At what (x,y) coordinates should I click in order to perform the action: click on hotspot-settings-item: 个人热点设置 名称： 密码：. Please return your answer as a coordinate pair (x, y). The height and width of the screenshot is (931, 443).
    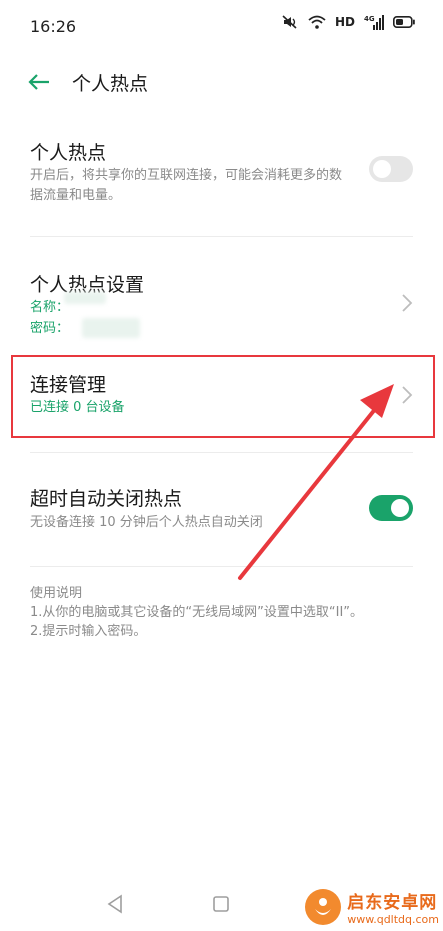
    Looking at the image, I should click on (221, 302).